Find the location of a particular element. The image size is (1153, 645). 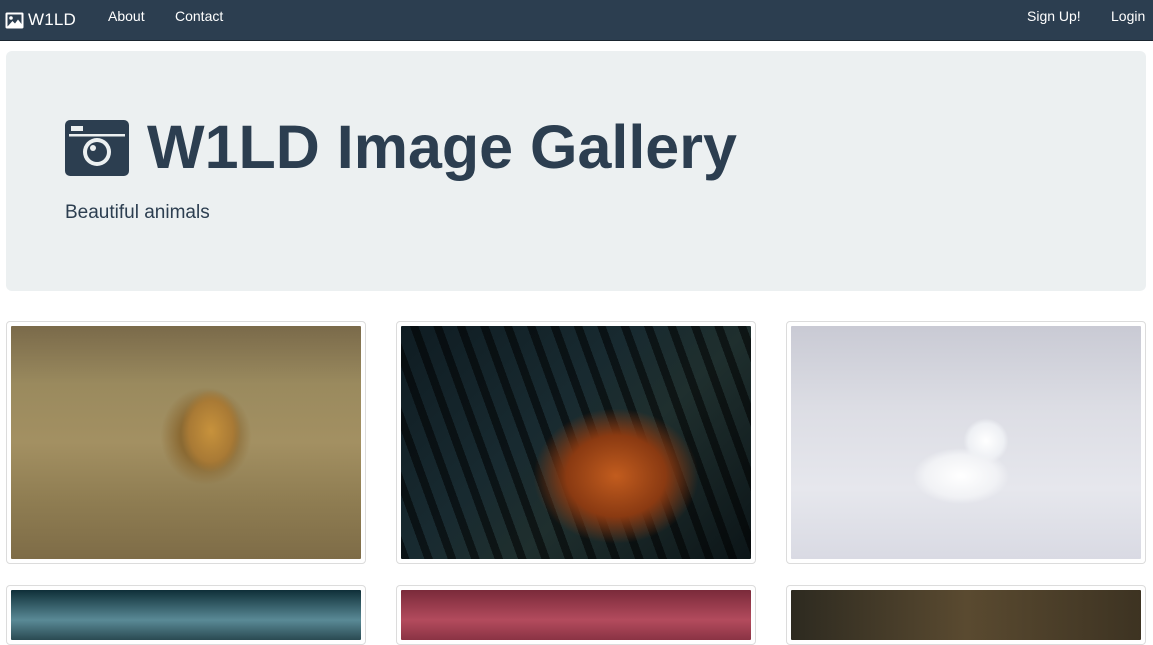

nav-signup-link: Sign Up! is located at coordinates (1054, 16).